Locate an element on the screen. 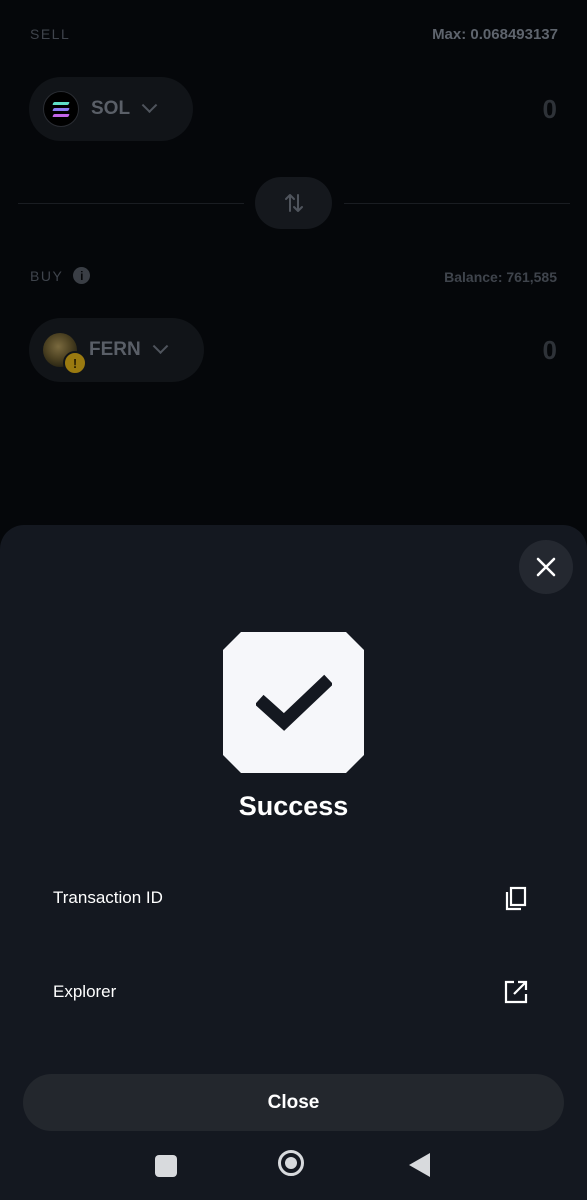 The width and height of the screenshot is (587, 1200). close-sheet-button is located at coordinates (546, 567).